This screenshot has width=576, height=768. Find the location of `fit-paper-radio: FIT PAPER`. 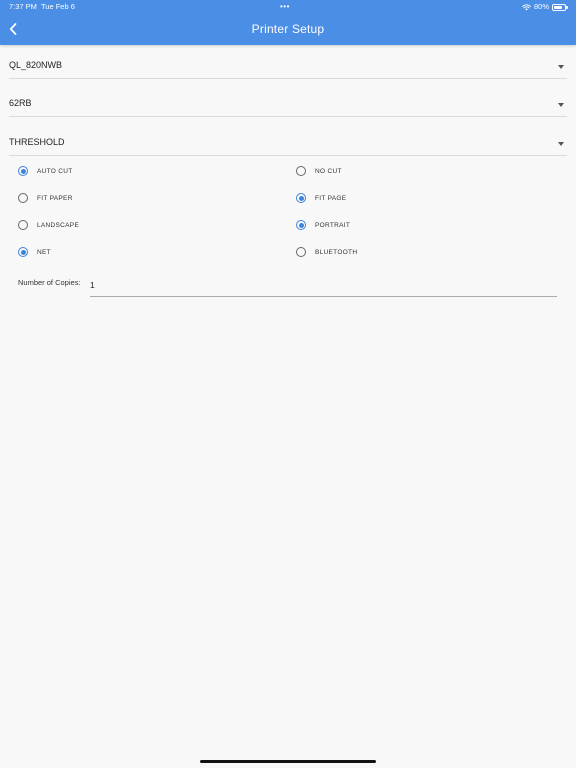

fit-paper-radio: FIT PAPER is located at coordinates (45, 198).